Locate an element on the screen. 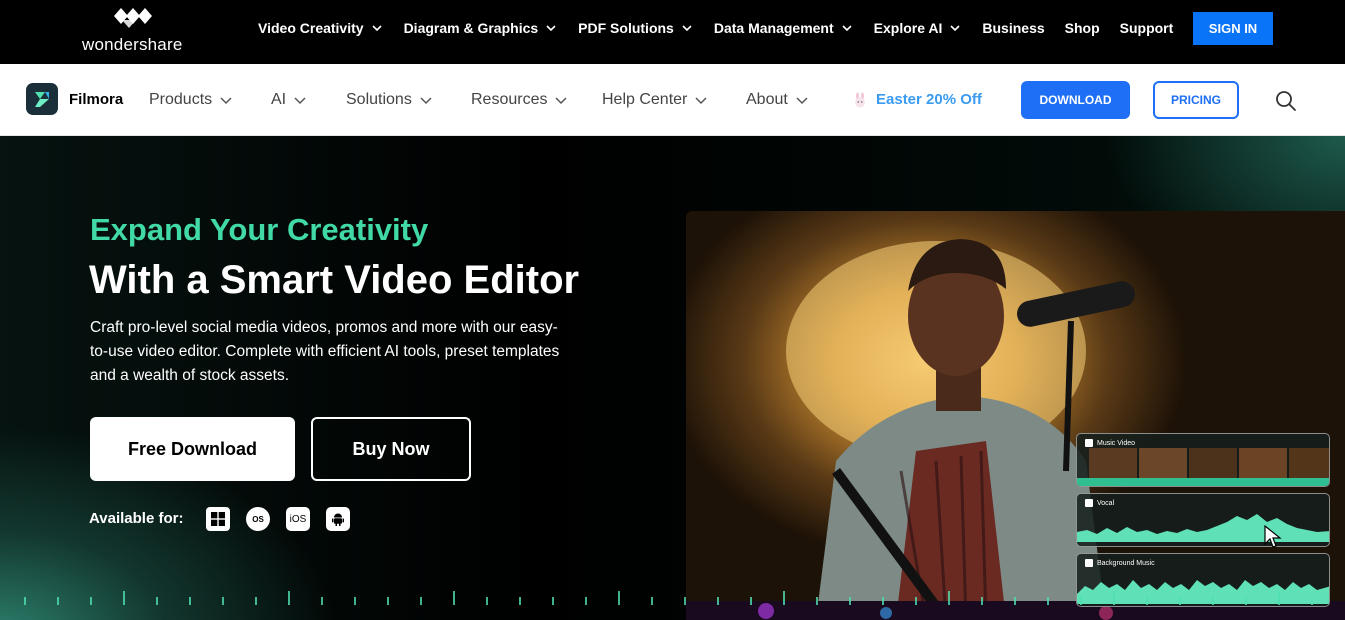 Image resolution: width=1345 pixels, height=620 pixels. video-thumbnails is located at coordinates (1203, 467).